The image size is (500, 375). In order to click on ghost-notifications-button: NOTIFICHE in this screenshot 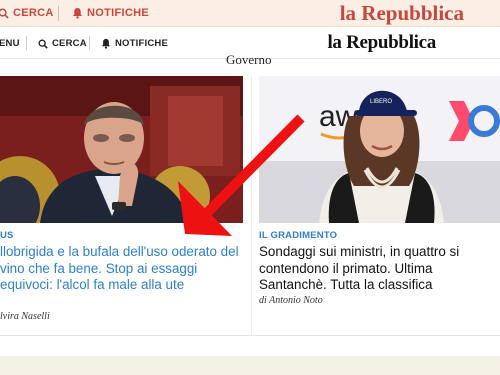, I will do `click(110, 13)`.